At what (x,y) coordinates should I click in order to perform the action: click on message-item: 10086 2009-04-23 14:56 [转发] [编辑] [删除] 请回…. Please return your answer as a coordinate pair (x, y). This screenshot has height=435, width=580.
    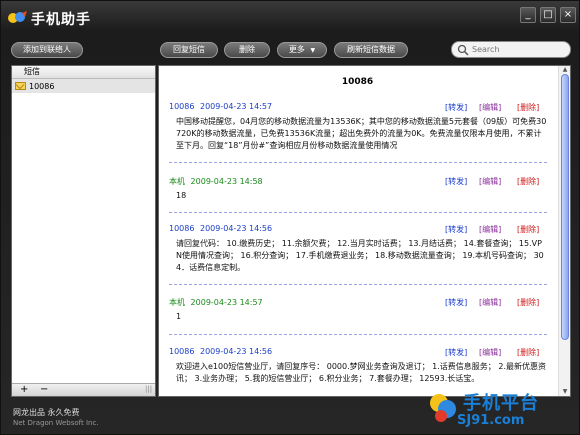
    Looking at the image, I should click on (358, 249).